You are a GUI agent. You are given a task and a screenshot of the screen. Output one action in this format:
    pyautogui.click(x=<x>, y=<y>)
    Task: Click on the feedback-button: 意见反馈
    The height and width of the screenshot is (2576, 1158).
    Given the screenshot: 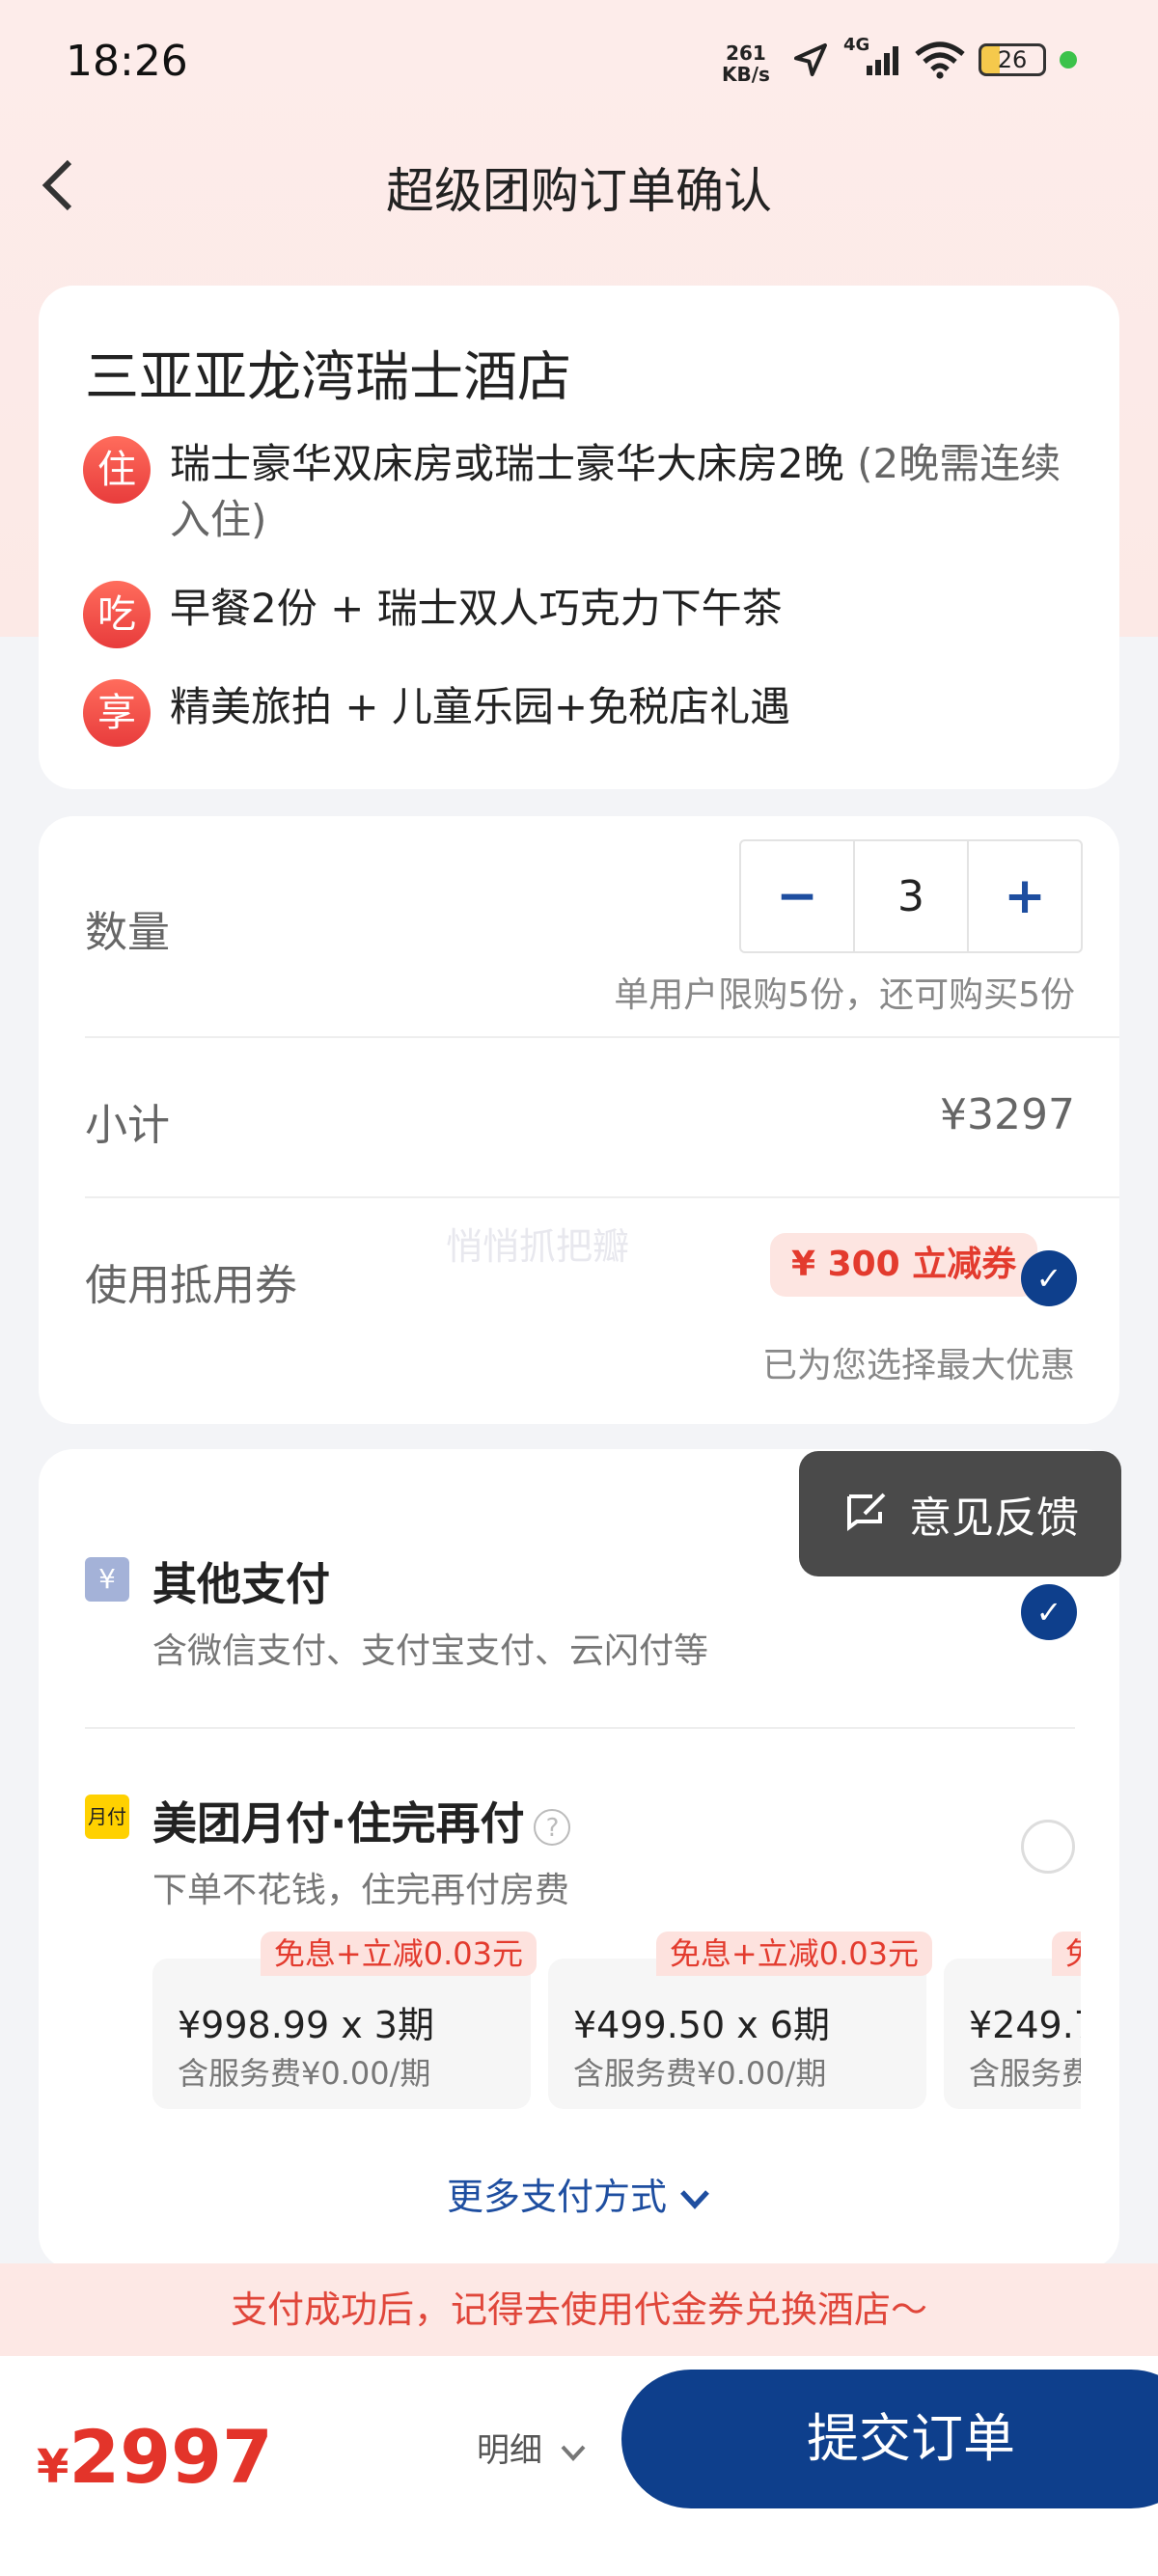 What is the action you would take?
    pyautogui.click(x=960, y=1514)
    